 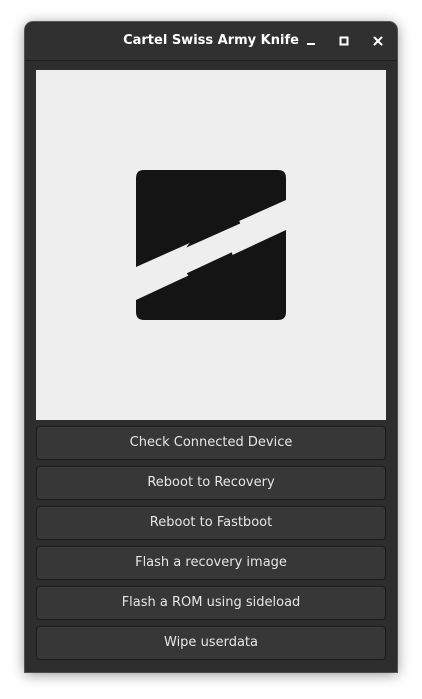 What do you see at coordinates (211, 41) in the screenshot?
I see `title-bar: Cartel Swiss Army Knife` at bounding box center [211, 41].